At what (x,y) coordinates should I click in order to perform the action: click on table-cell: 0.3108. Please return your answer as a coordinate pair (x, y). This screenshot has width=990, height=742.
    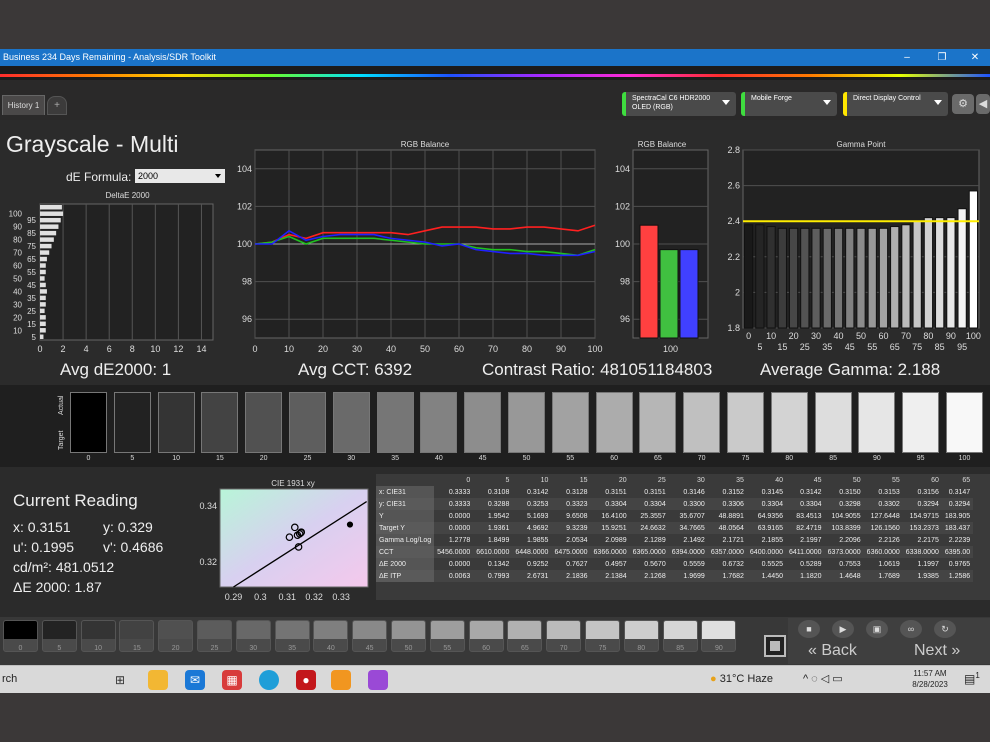
    Looking at the image, I should click on (498, 492).